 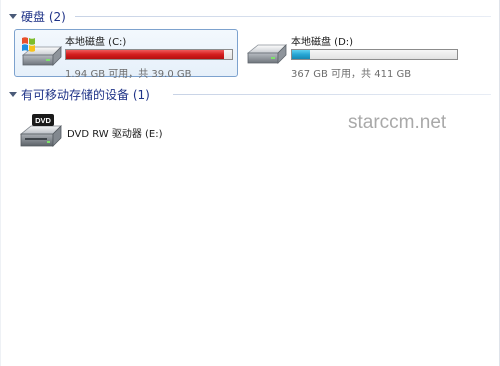 What do you see at coordinates (351, 74) in the screenshot?
I see `drive-space-d: 367 GB 可用，共 411 GB` at bounding box center [351, 74].